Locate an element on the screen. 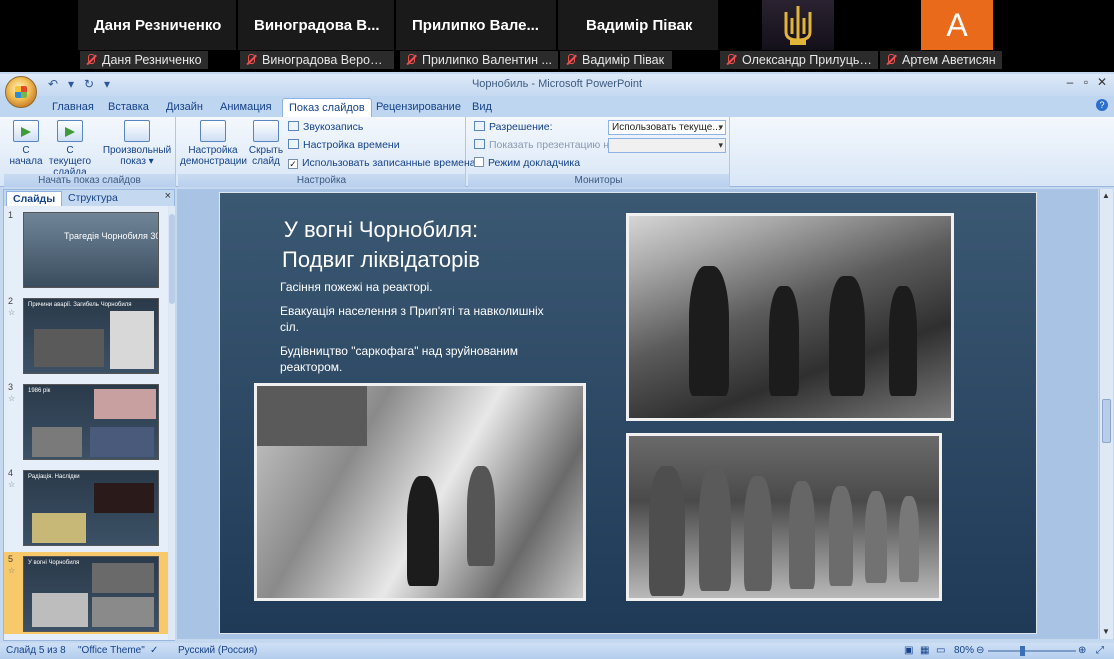 Image resolution: width=1114 pixels, height=659 pixels. show-on-label: Показать презентацию на: is located at coordinates (546, 145).